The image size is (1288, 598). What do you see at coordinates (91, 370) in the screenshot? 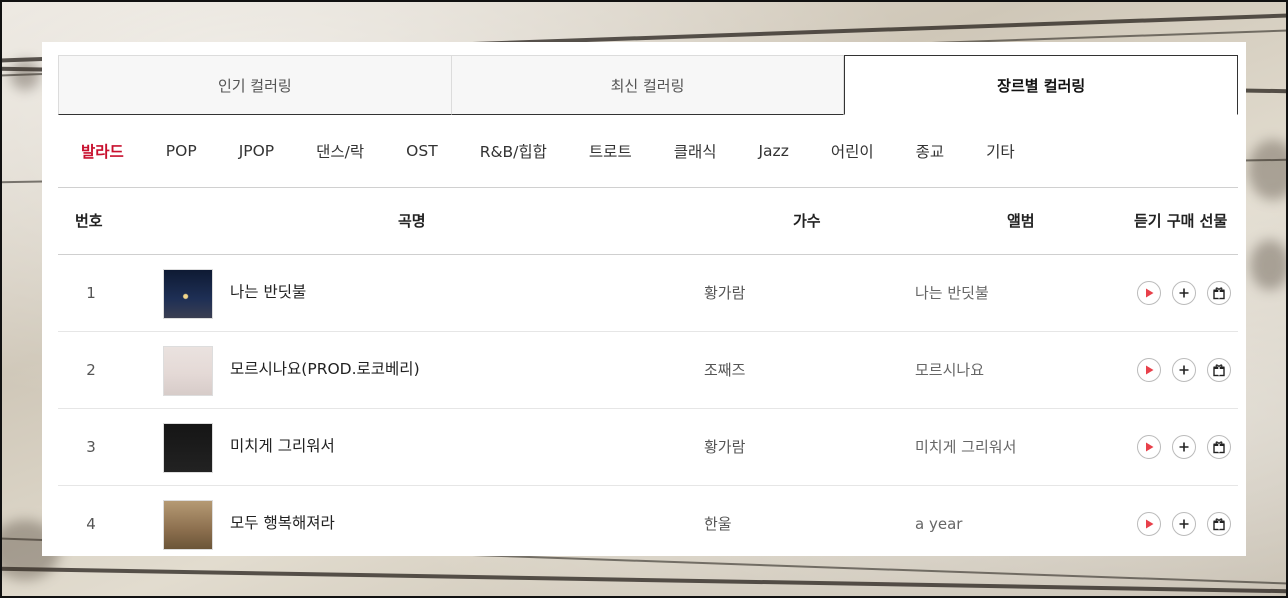
I see `row-number: 2` at bounding box center [91, 370].